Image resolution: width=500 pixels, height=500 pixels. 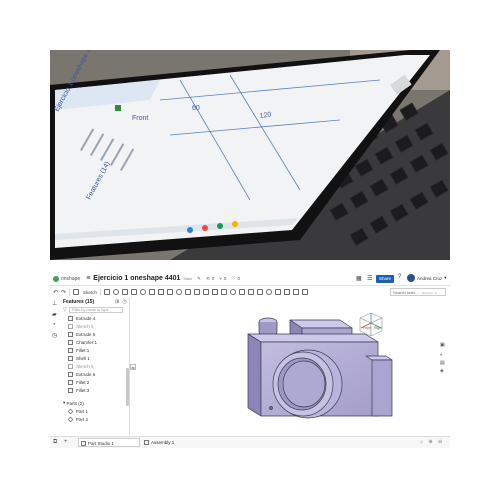 What do you see at coordinates (222, 278) in the screenshot?
I see `branches-indicator: ⑂ 0` at bounding box center [222, 278].